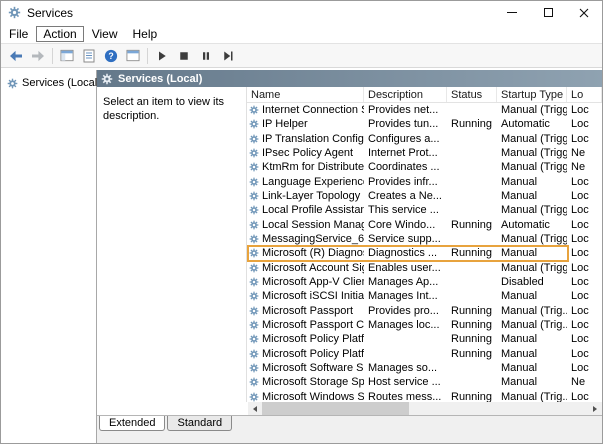 Image resolution: width=603 pixels, height=444 pixels. I want to click on forward-button, so click(38, 56).